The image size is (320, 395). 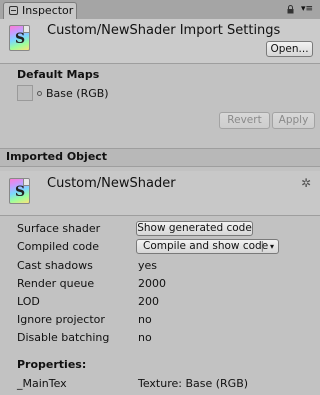 I want to click on imported-object-name: Custom/NewShader, so click(x=111, y=183).